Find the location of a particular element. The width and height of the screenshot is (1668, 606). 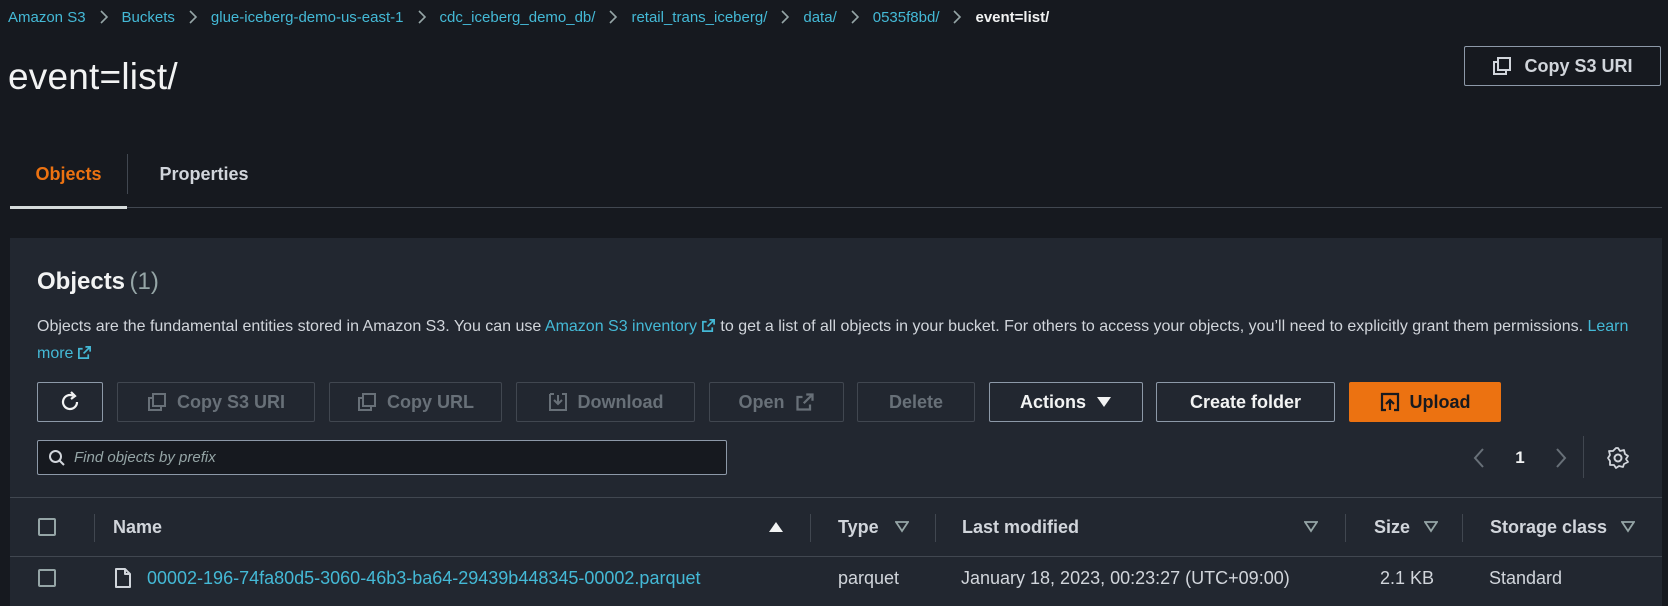

tab-properties: Properties is located at coordinates (204, 174).